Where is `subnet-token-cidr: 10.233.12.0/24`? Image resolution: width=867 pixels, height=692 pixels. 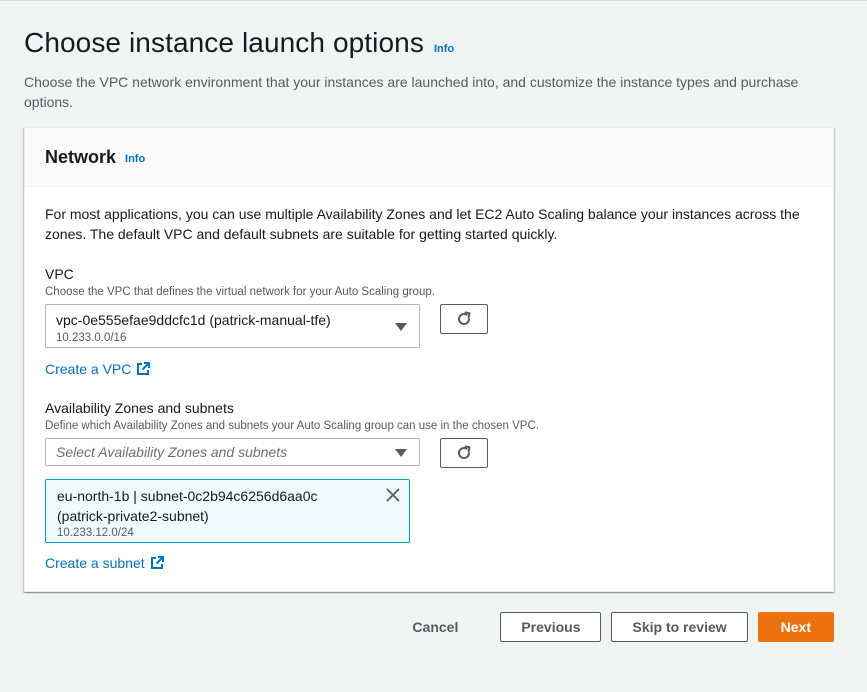
subnet-token-cidr: 10.233.12.0/24 is located at coordinates (95, 533).